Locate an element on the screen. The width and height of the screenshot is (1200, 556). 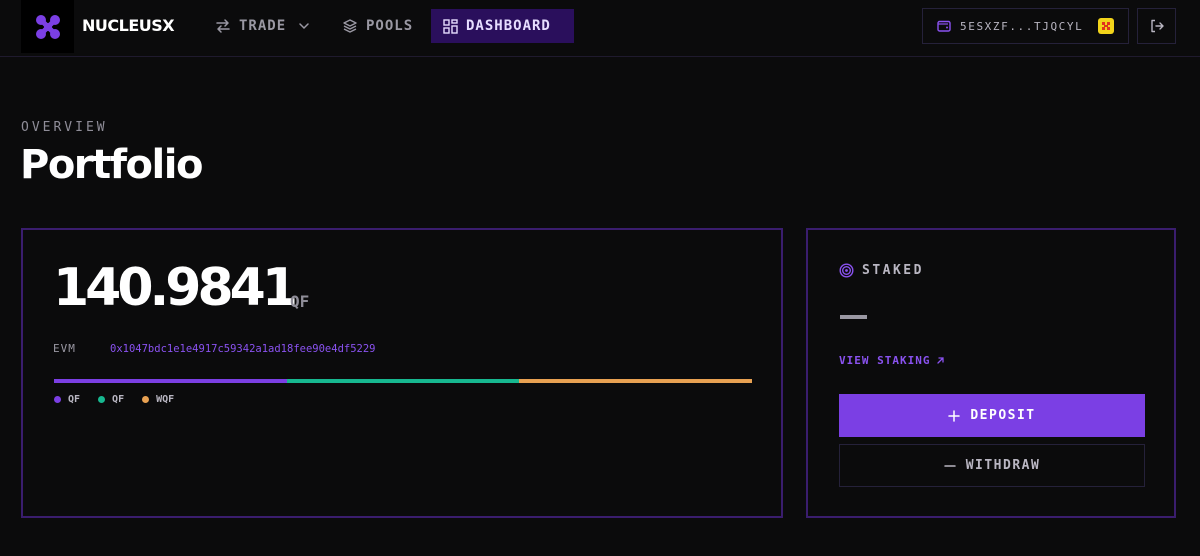
balance-value: 140.9841 is located at coordinates (175, 288).